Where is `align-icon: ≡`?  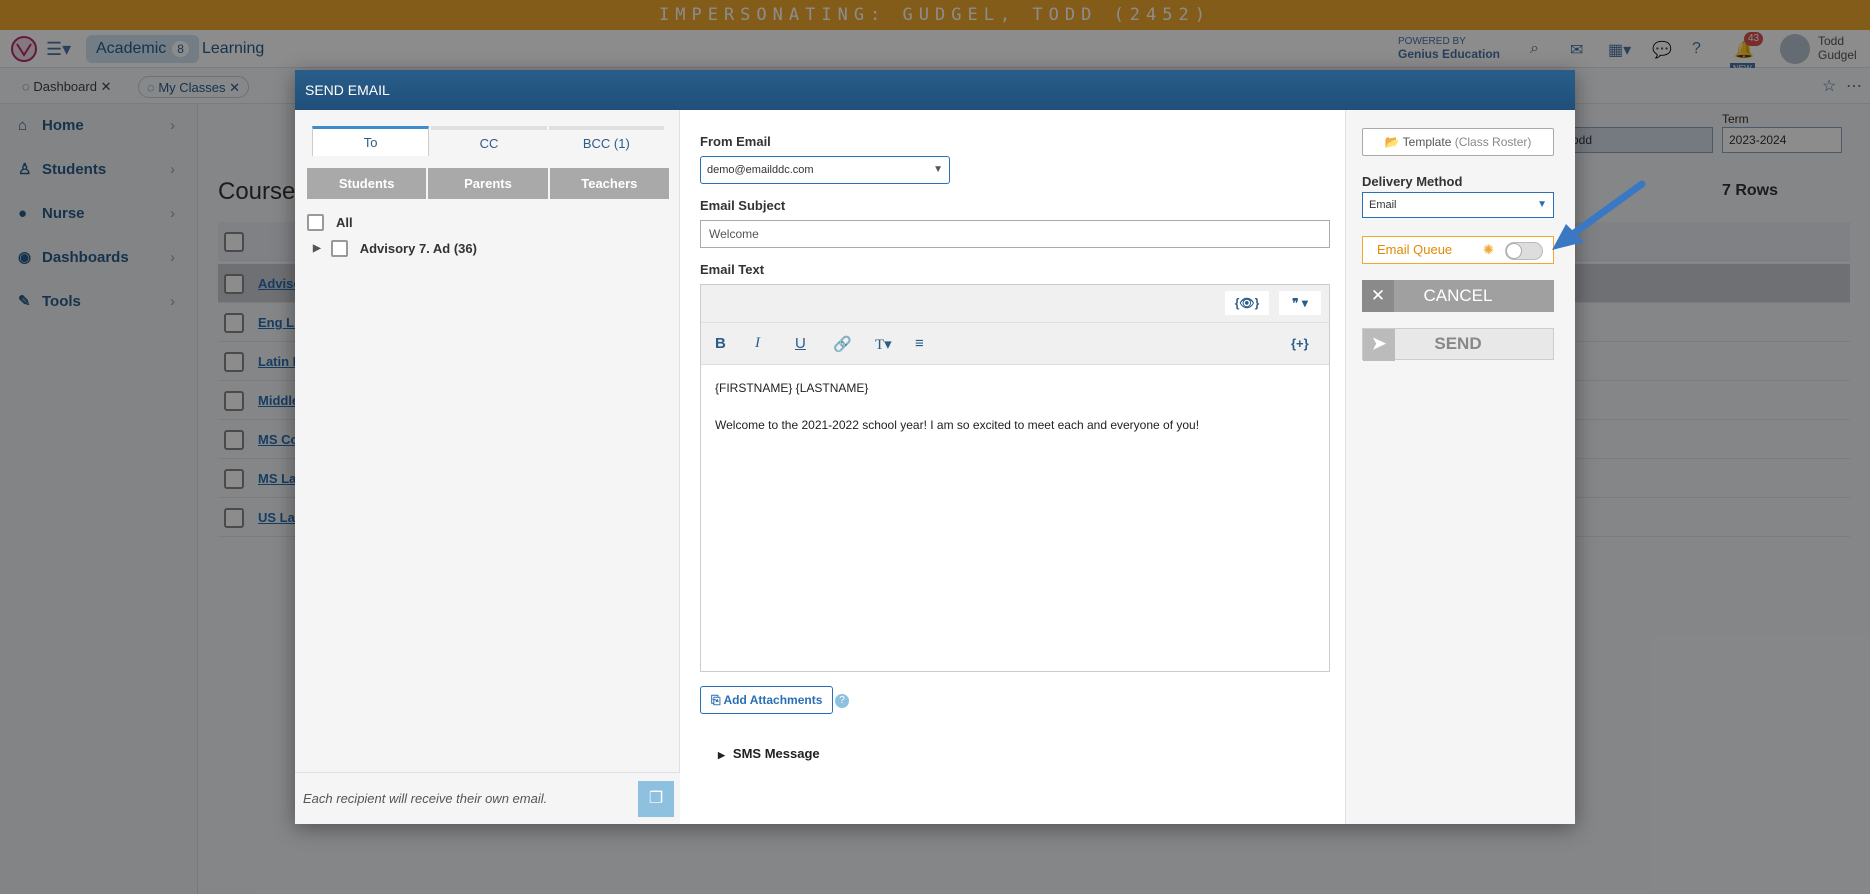
align-icon: ≡ is located at coordinates (919, 343).